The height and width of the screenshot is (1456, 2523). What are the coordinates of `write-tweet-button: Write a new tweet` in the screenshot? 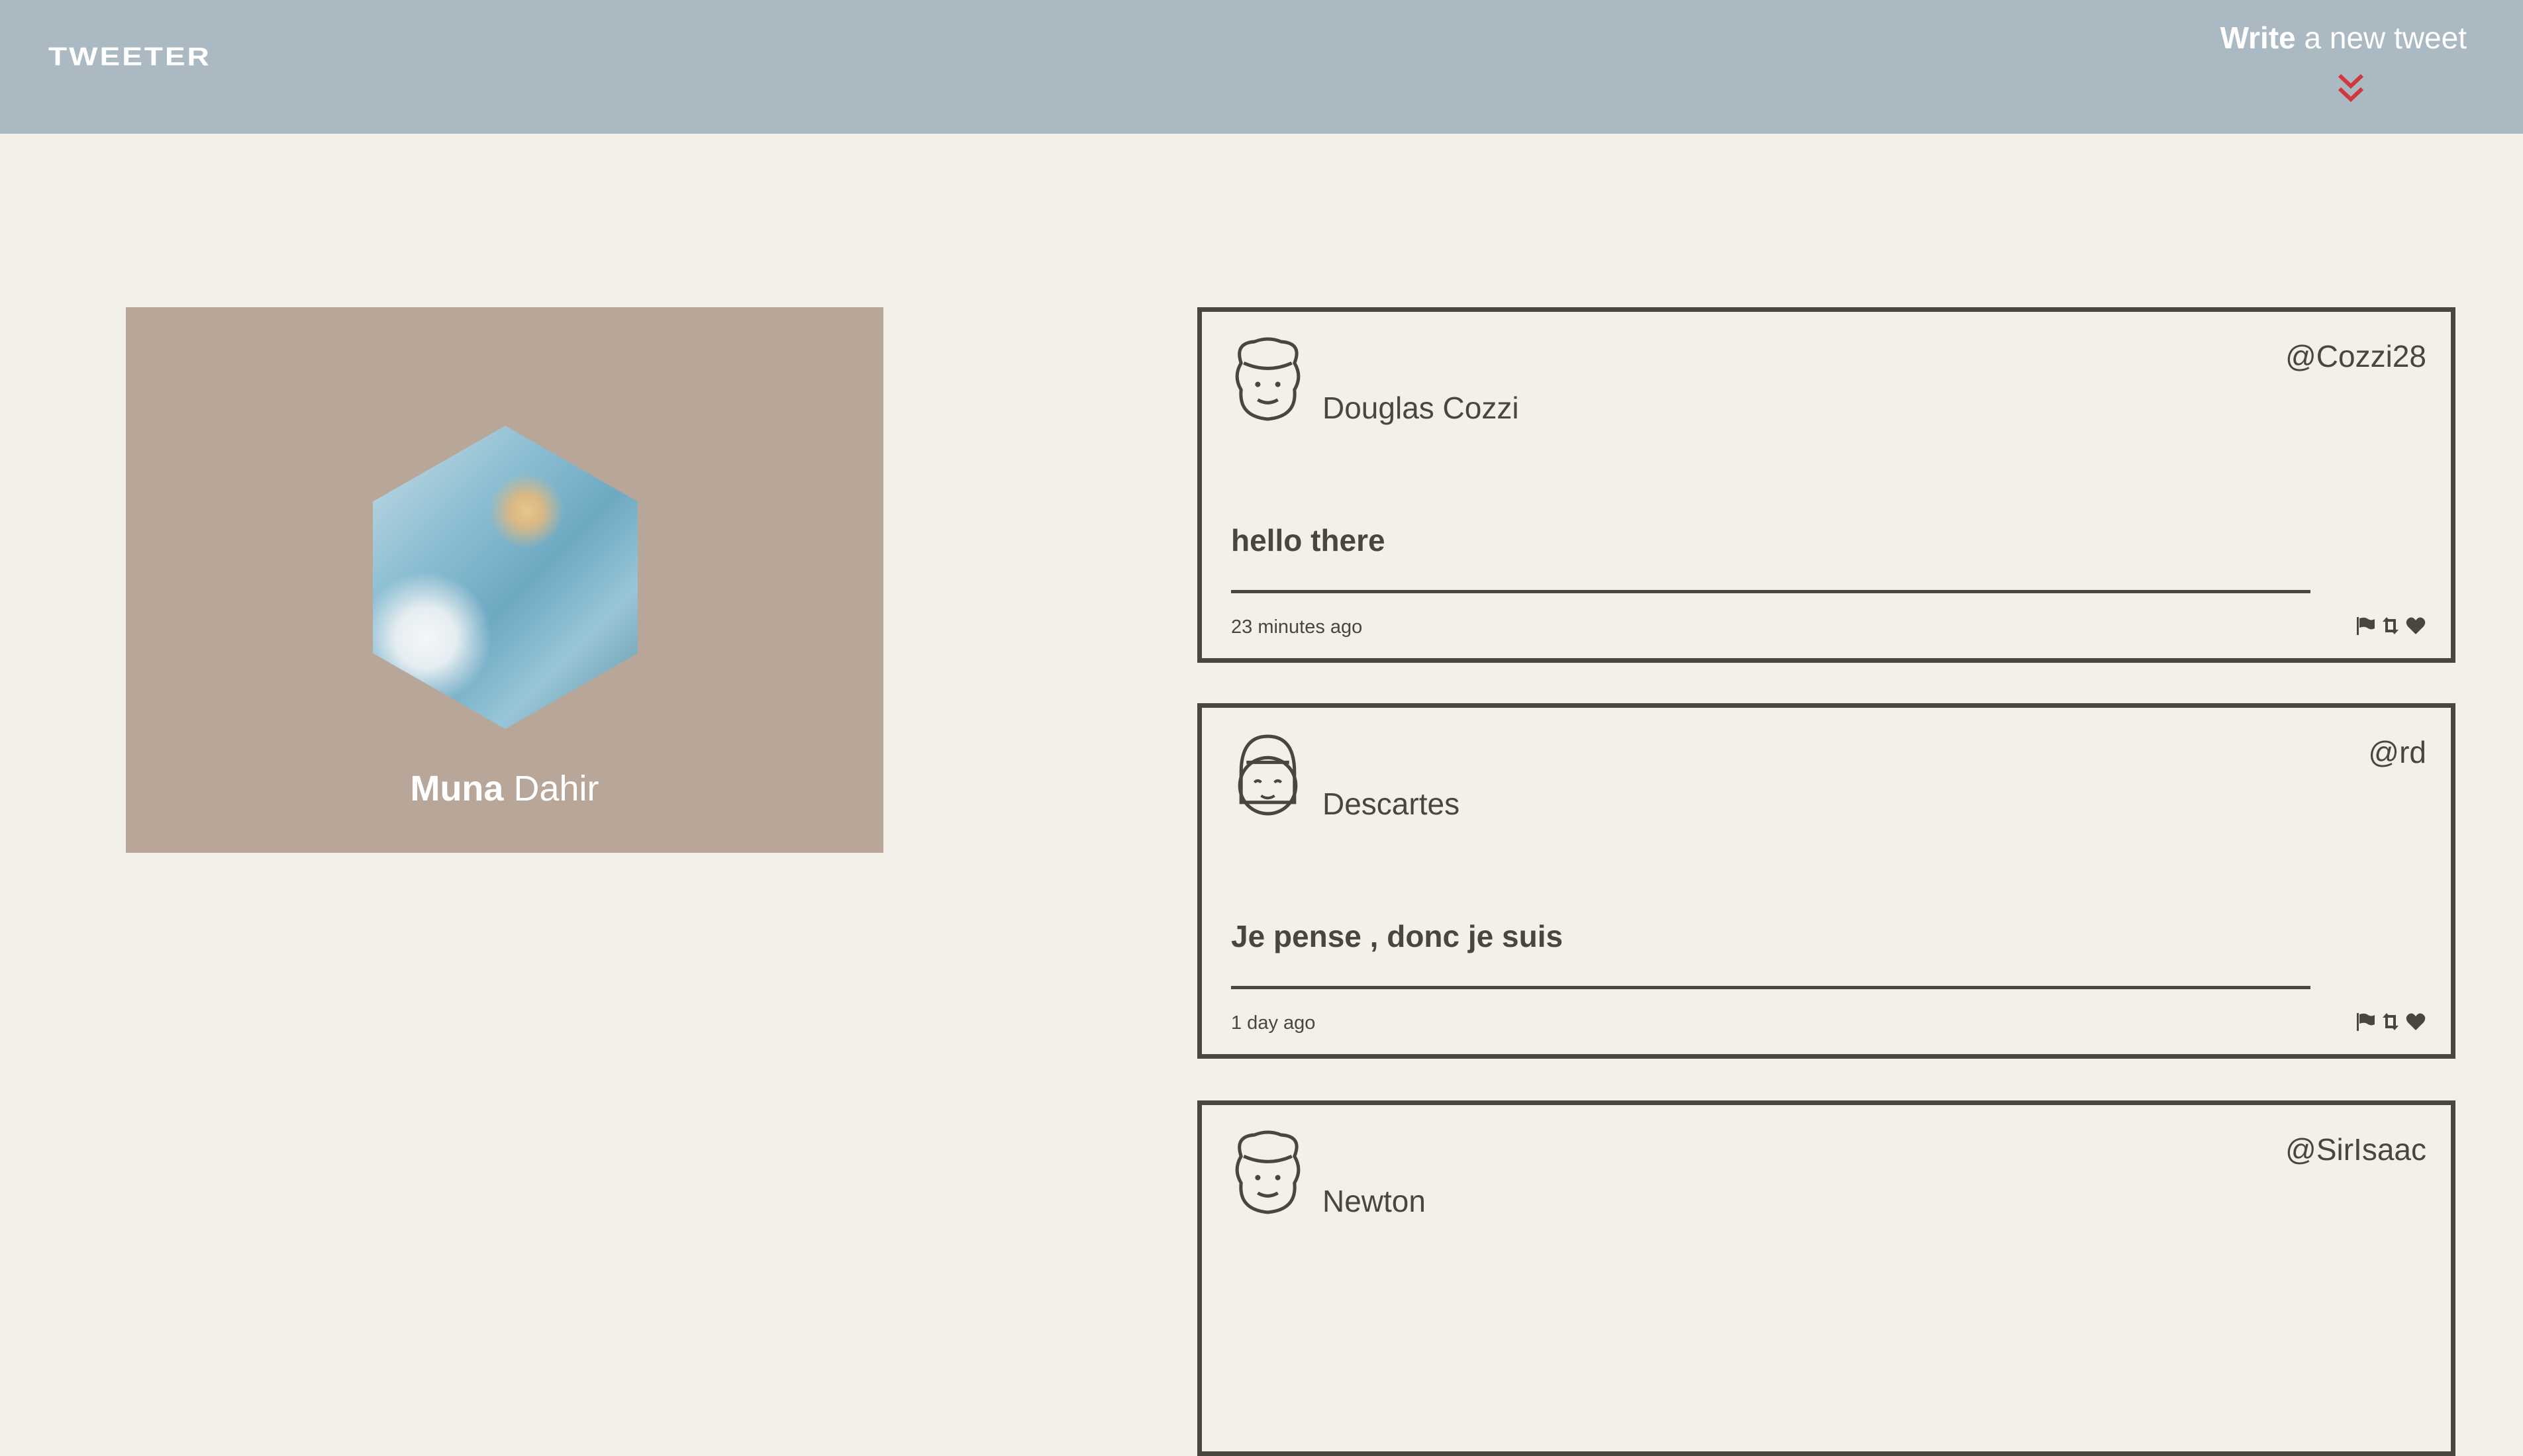 It's located at (2343, 38).